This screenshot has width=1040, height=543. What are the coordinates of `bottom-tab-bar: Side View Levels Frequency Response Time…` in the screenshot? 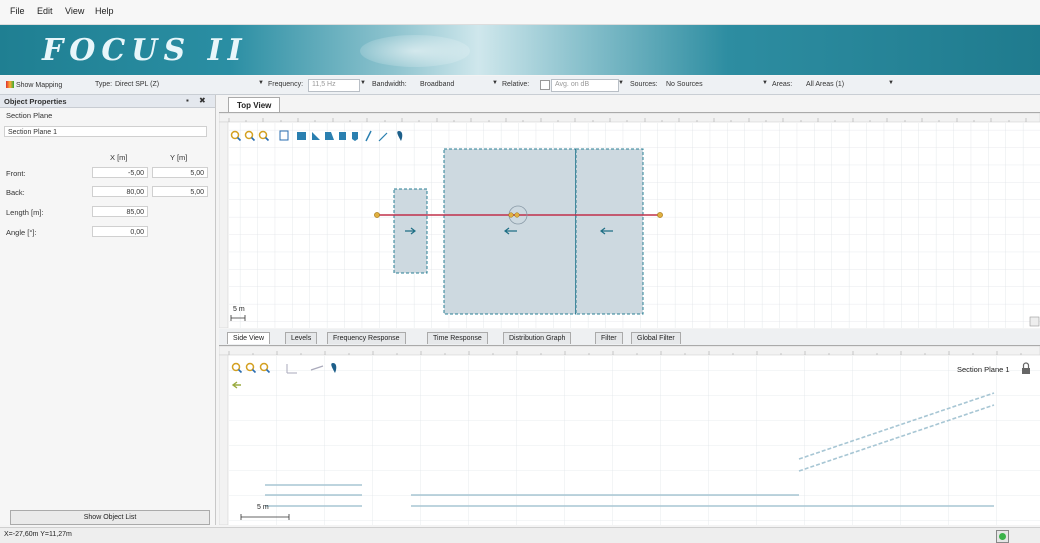 It's located at (629, 337).